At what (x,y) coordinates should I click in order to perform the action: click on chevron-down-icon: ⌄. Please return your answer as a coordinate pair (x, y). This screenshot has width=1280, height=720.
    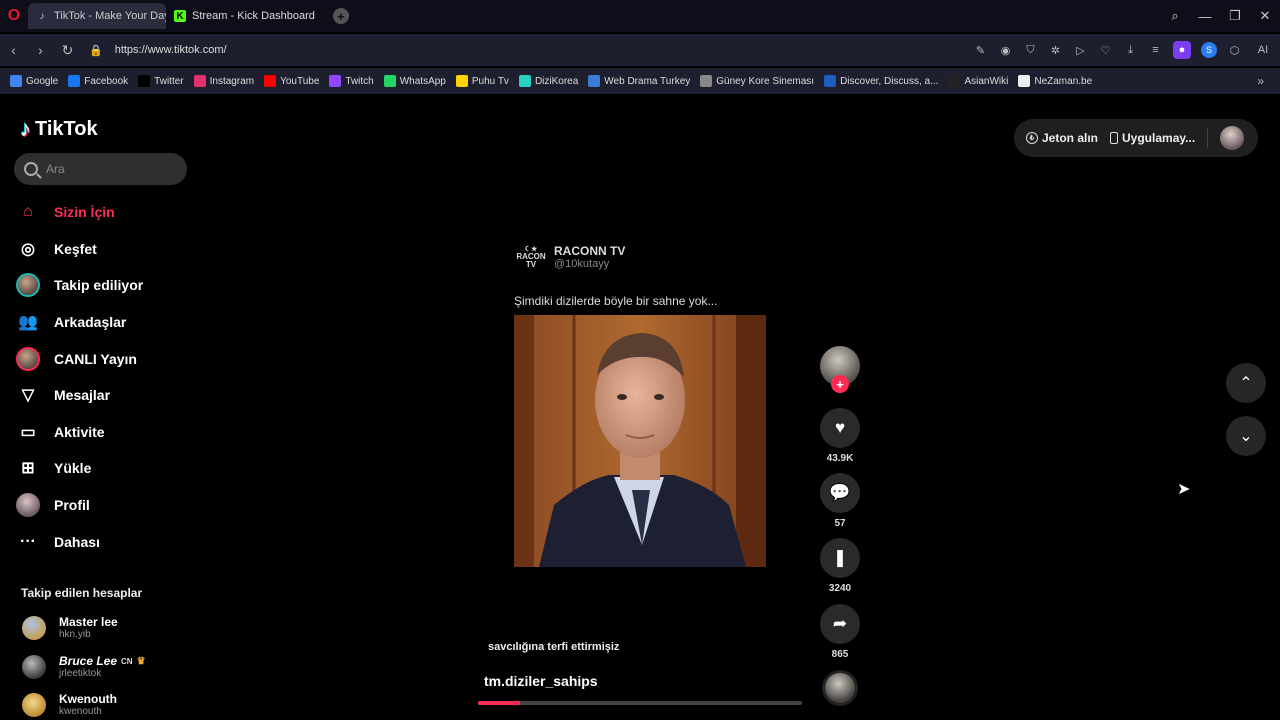
    Looking at the image, I should click on (1246, 436).